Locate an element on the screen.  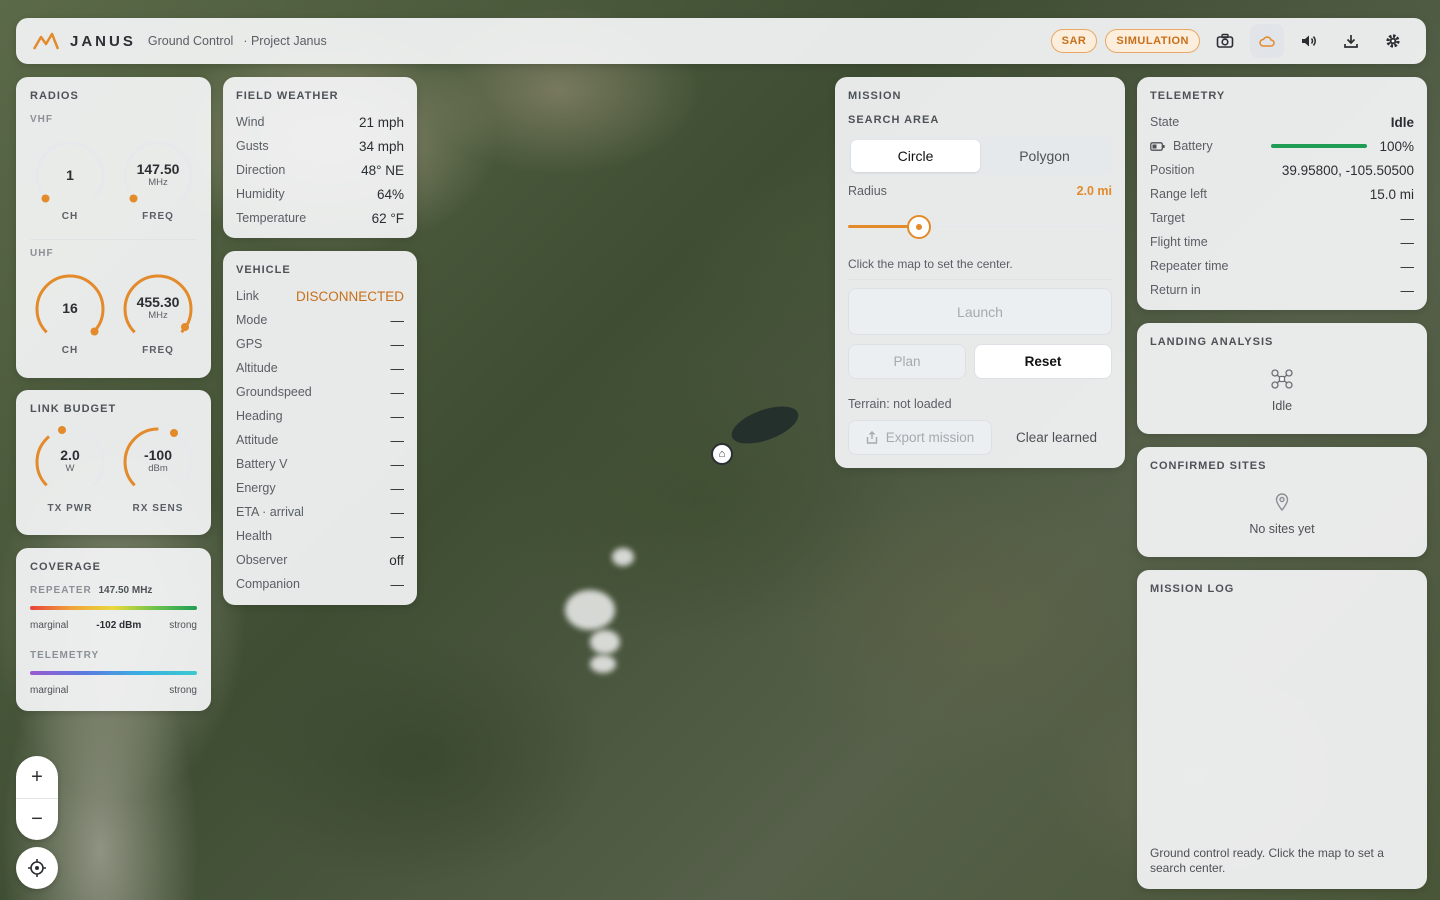
rx-sensitivity-gauge: -100 dBm is located at coordinates (158, 462).